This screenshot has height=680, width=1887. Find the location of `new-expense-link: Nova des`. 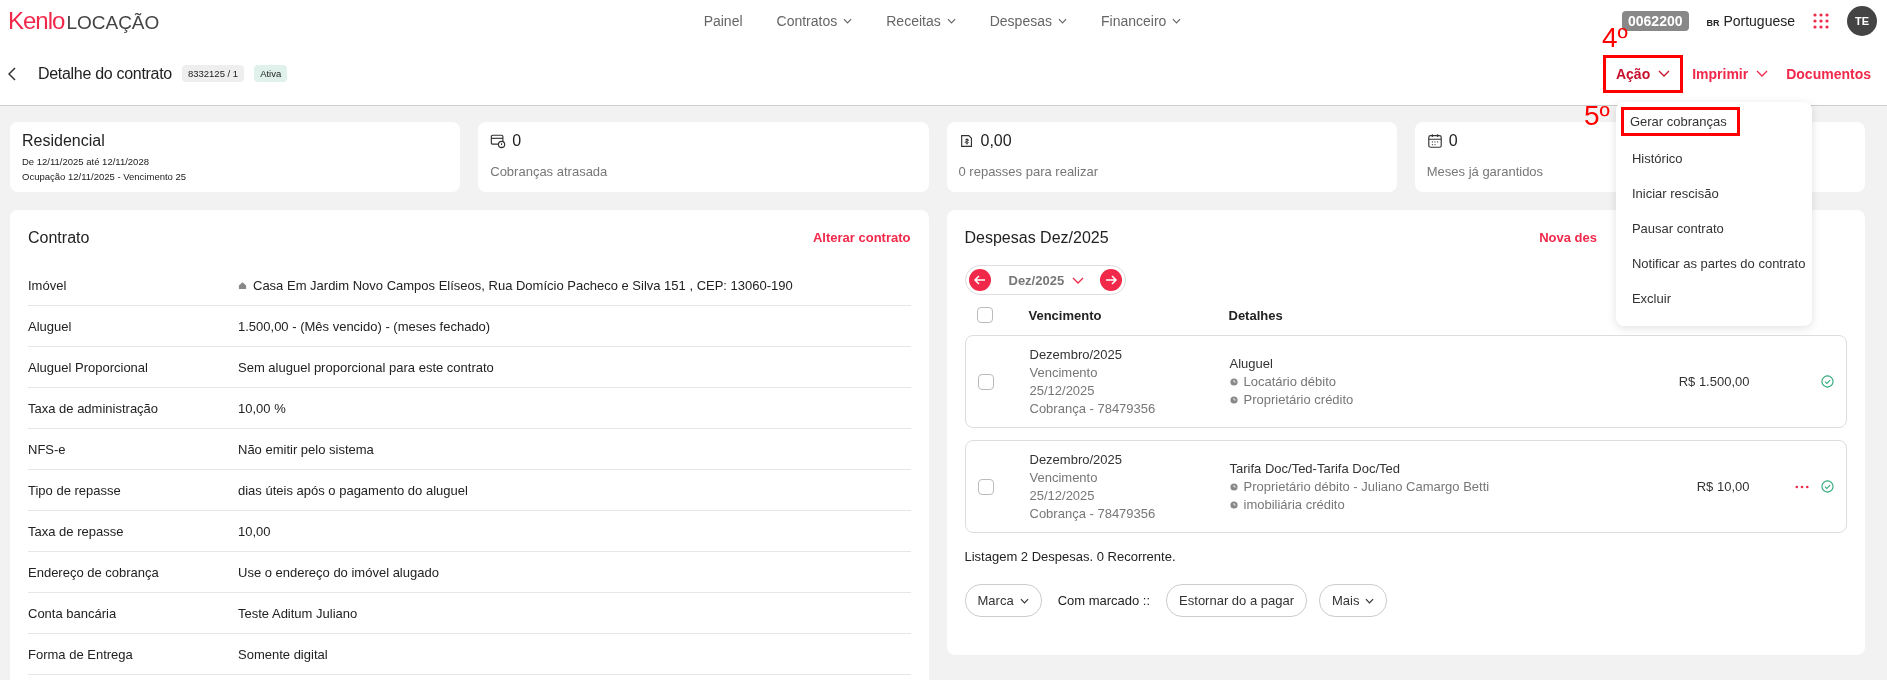

new-expense-link: Nova des is located at coordinates (1568, 237).